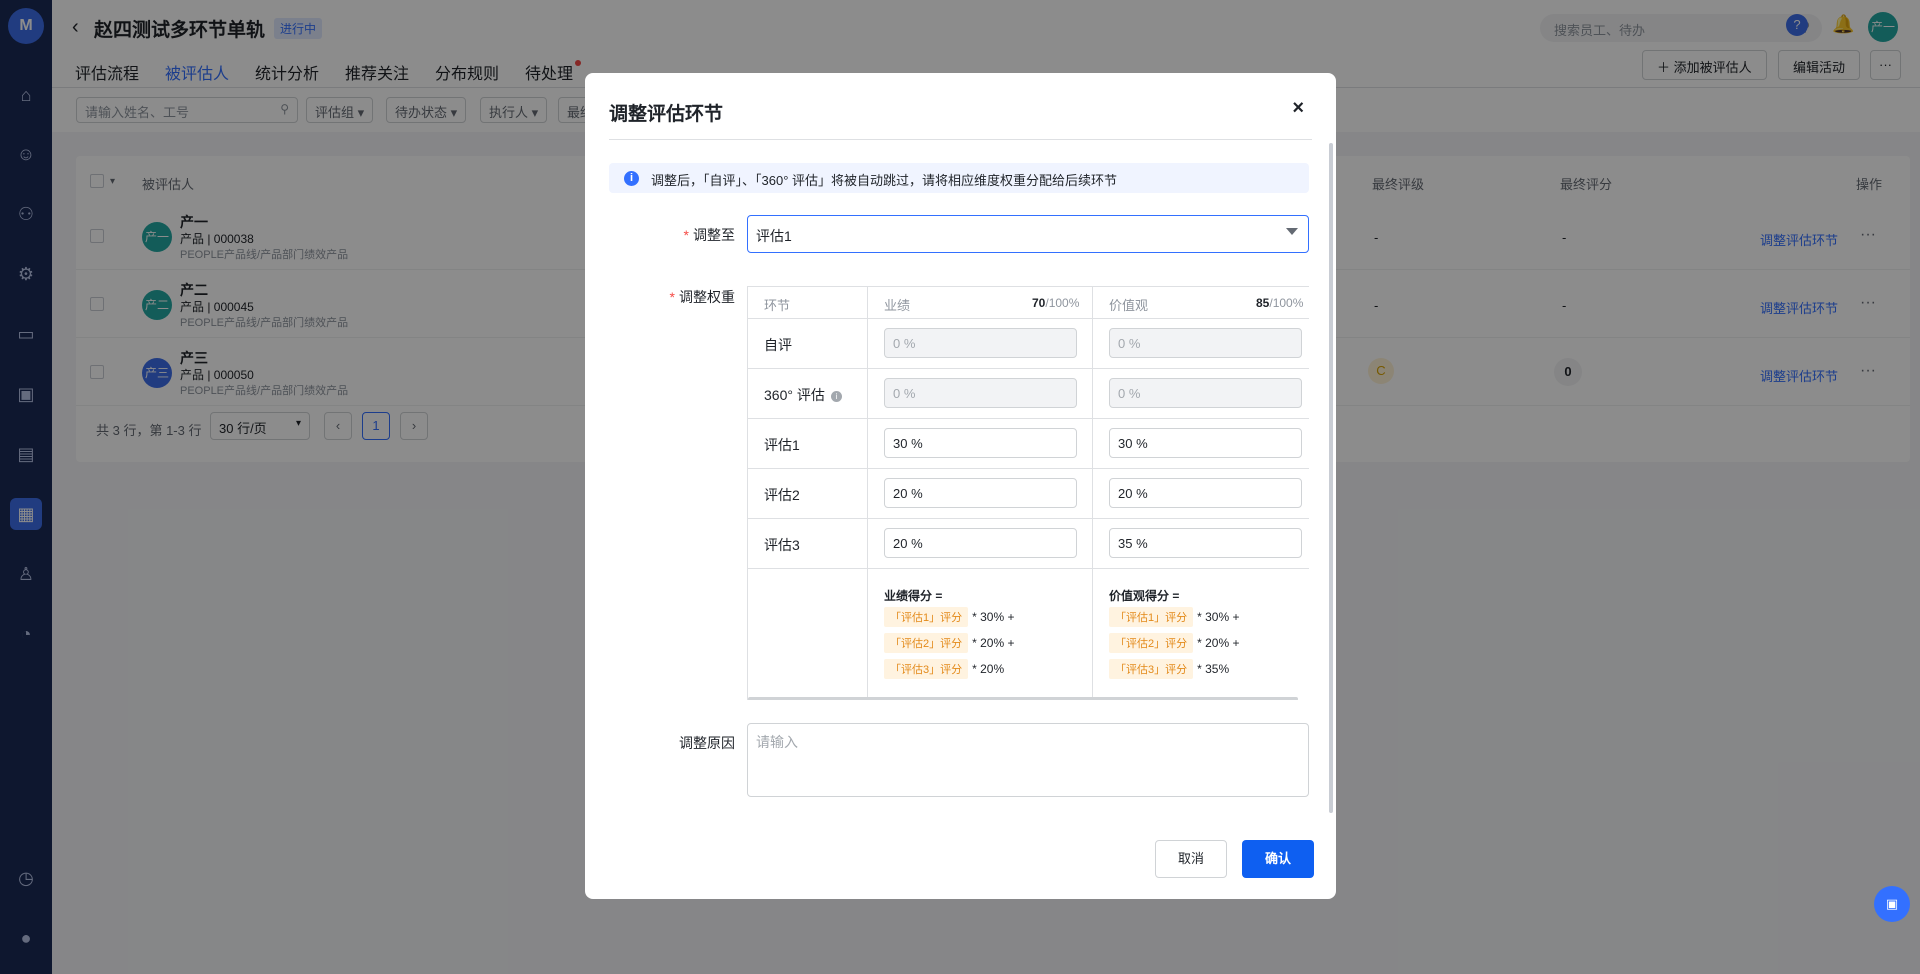  What do you see at coordinates (1023, 698) in the screenshot?
I see `horizontal-scrollbar` at bounding box center [1023, 698].